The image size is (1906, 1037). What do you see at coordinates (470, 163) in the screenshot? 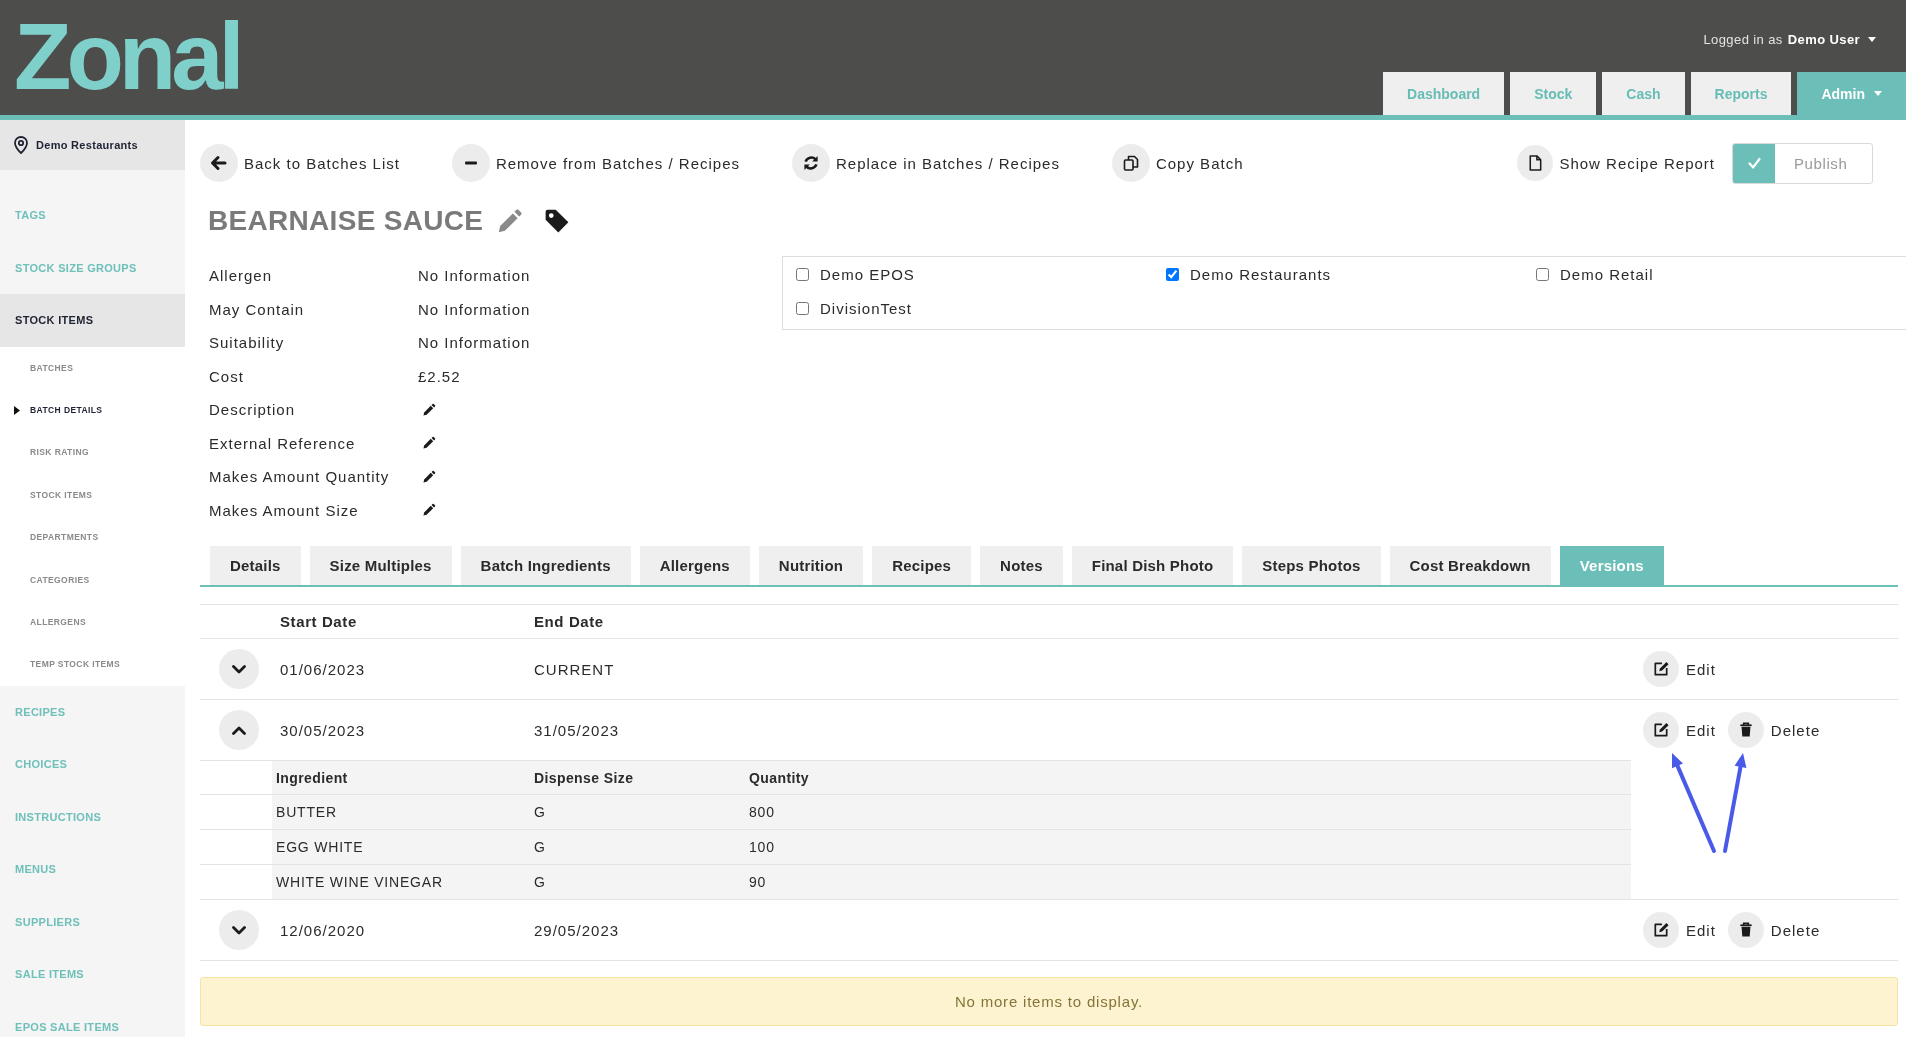
I see `minus-icon` at bounding box center [470, 163].